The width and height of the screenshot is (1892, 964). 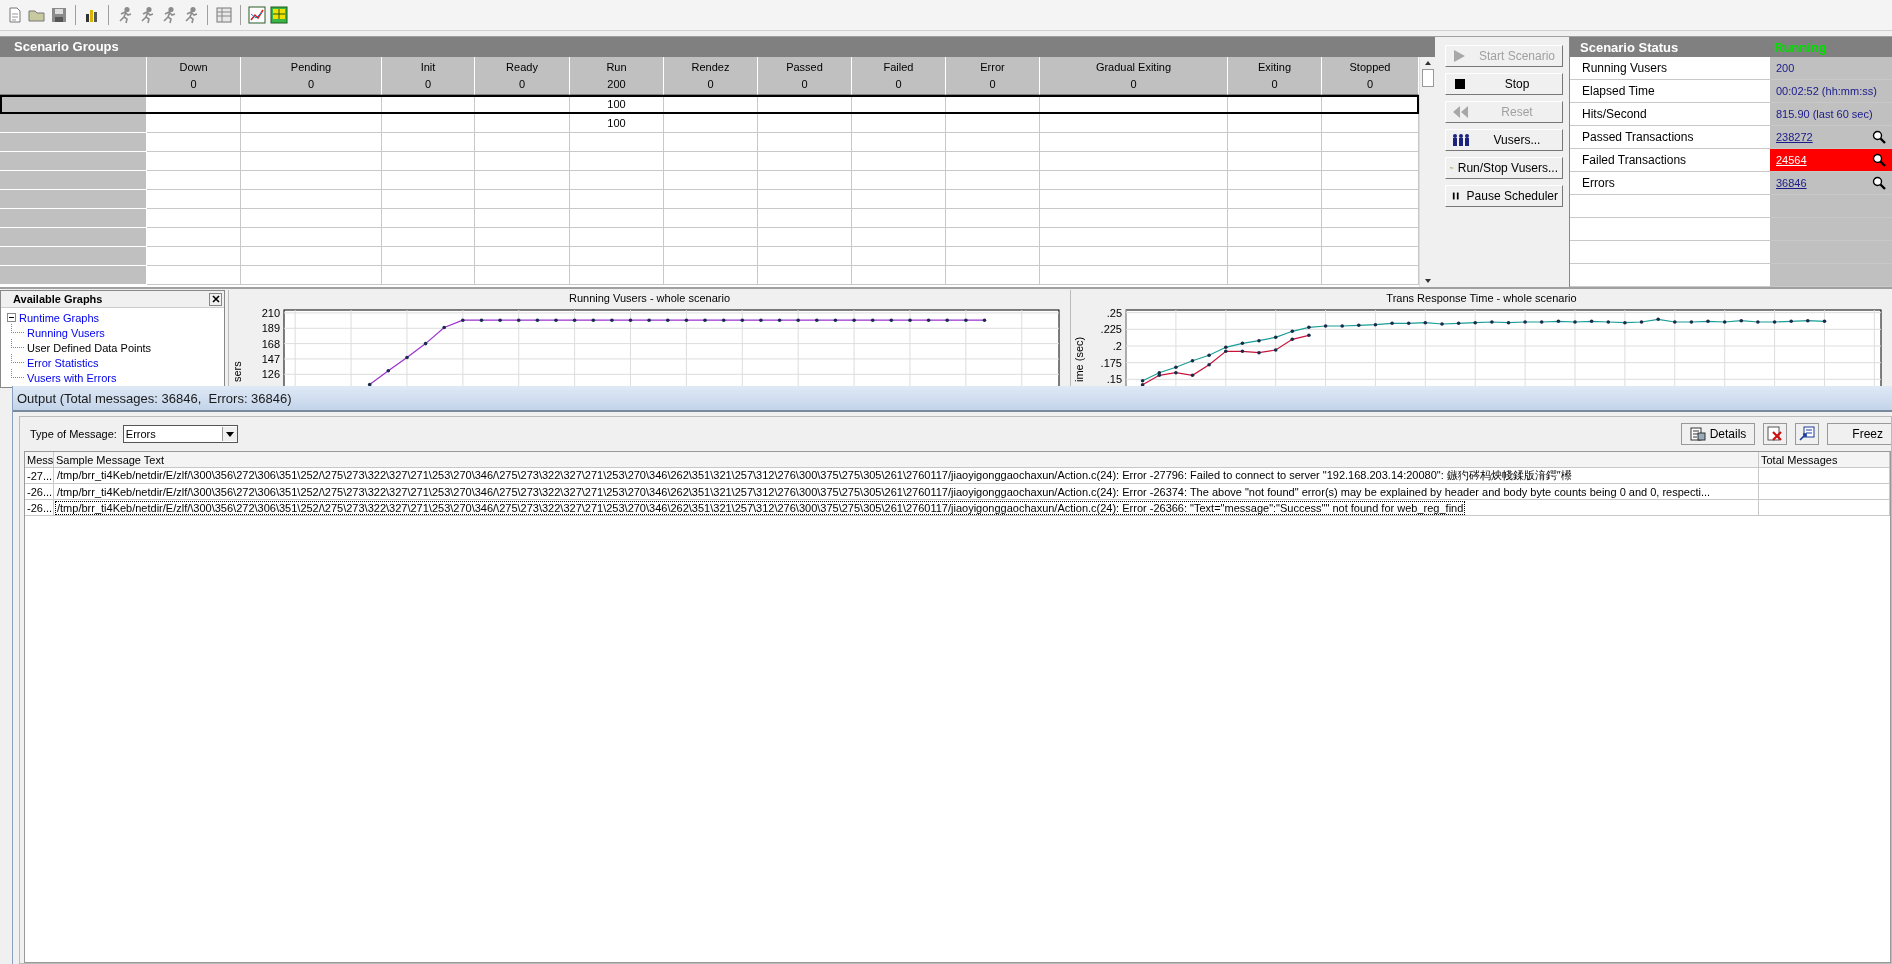 What do you see at coordinates (1504, 84) in the screenshot?
I see `stop-button: Stop` at bounding box center [1504, 84].